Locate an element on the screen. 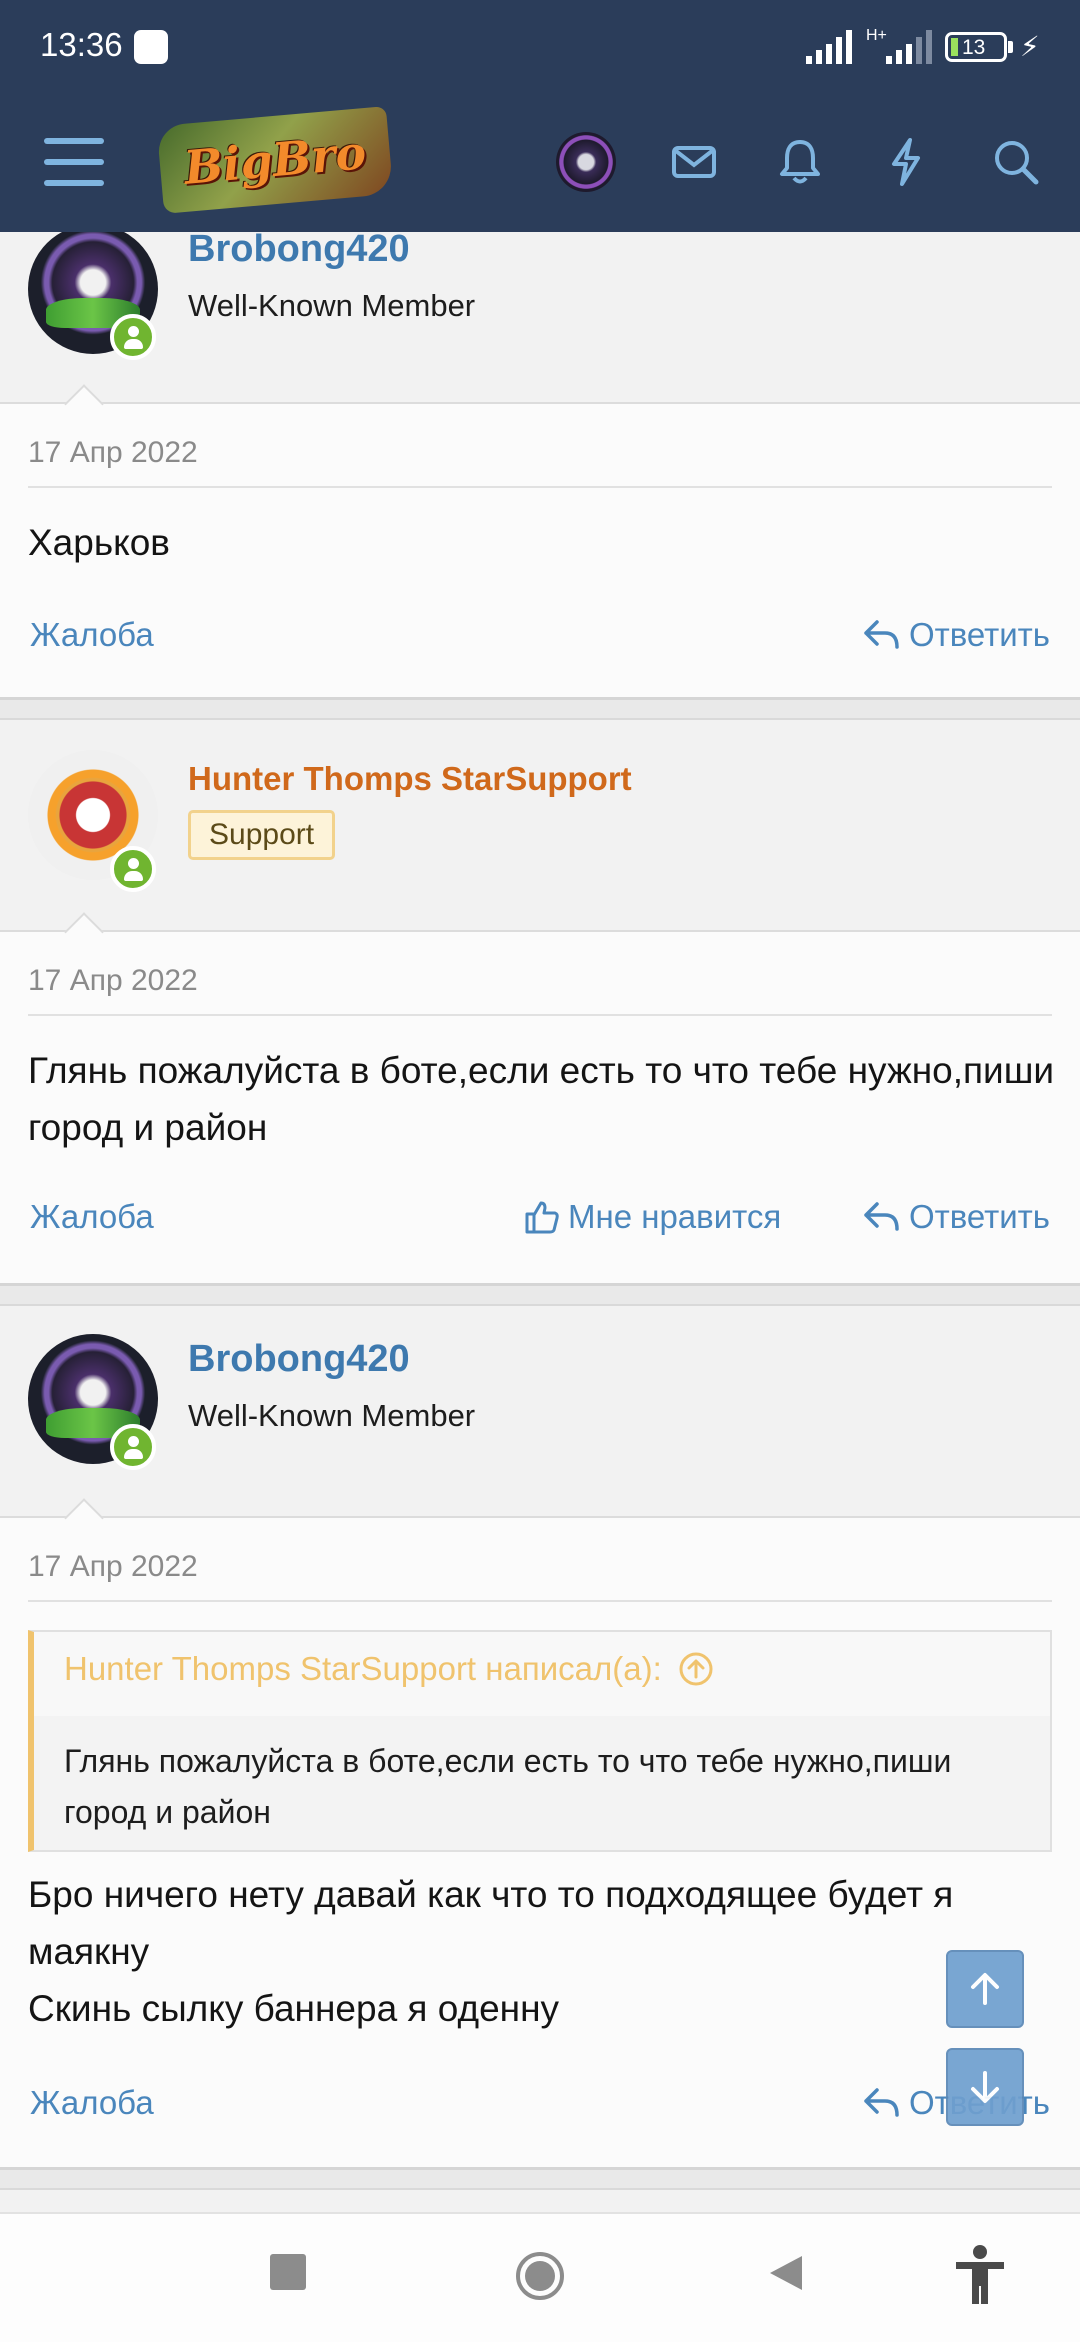 This screenshot has width=1080, height=2342. arrow-up-circle-icon is located at coordinates (696, 1669).